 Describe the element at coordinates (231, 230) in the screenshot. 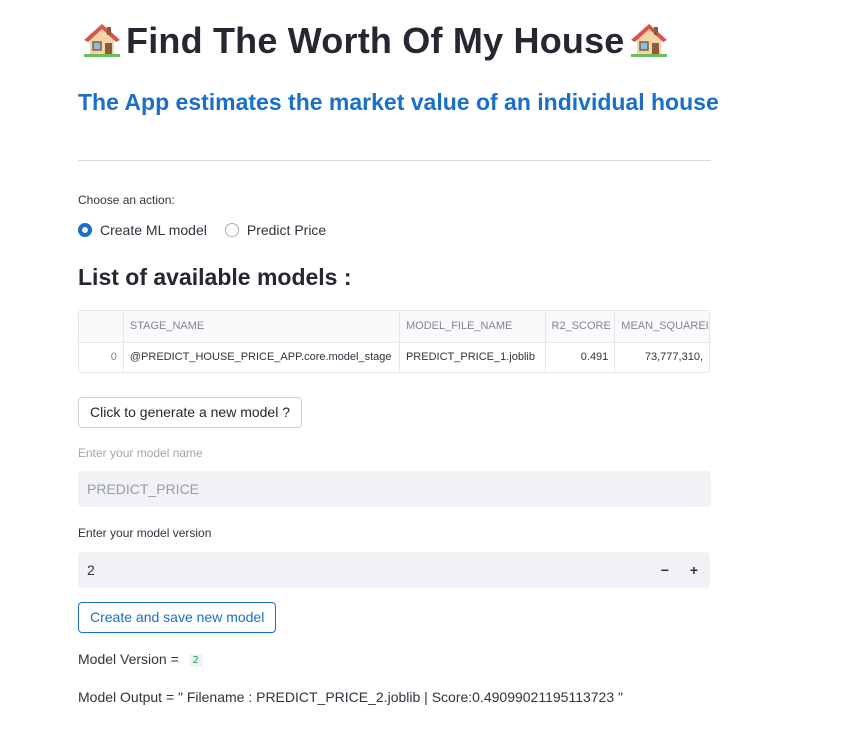

I see `radio-unselected-icon` at that location.